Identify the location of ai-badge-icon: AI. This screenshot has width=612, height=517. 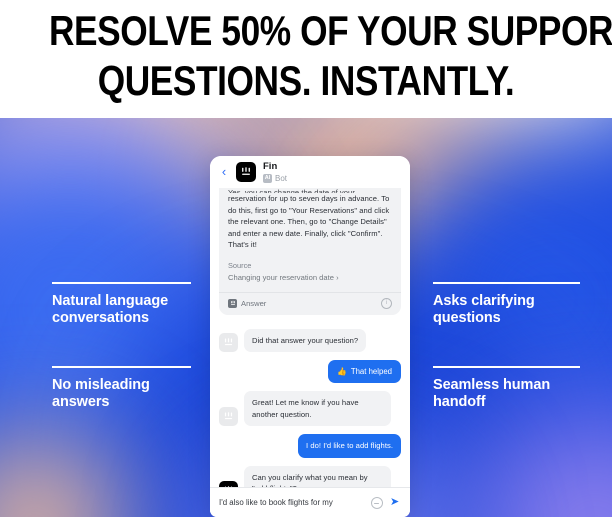
(267, 178).